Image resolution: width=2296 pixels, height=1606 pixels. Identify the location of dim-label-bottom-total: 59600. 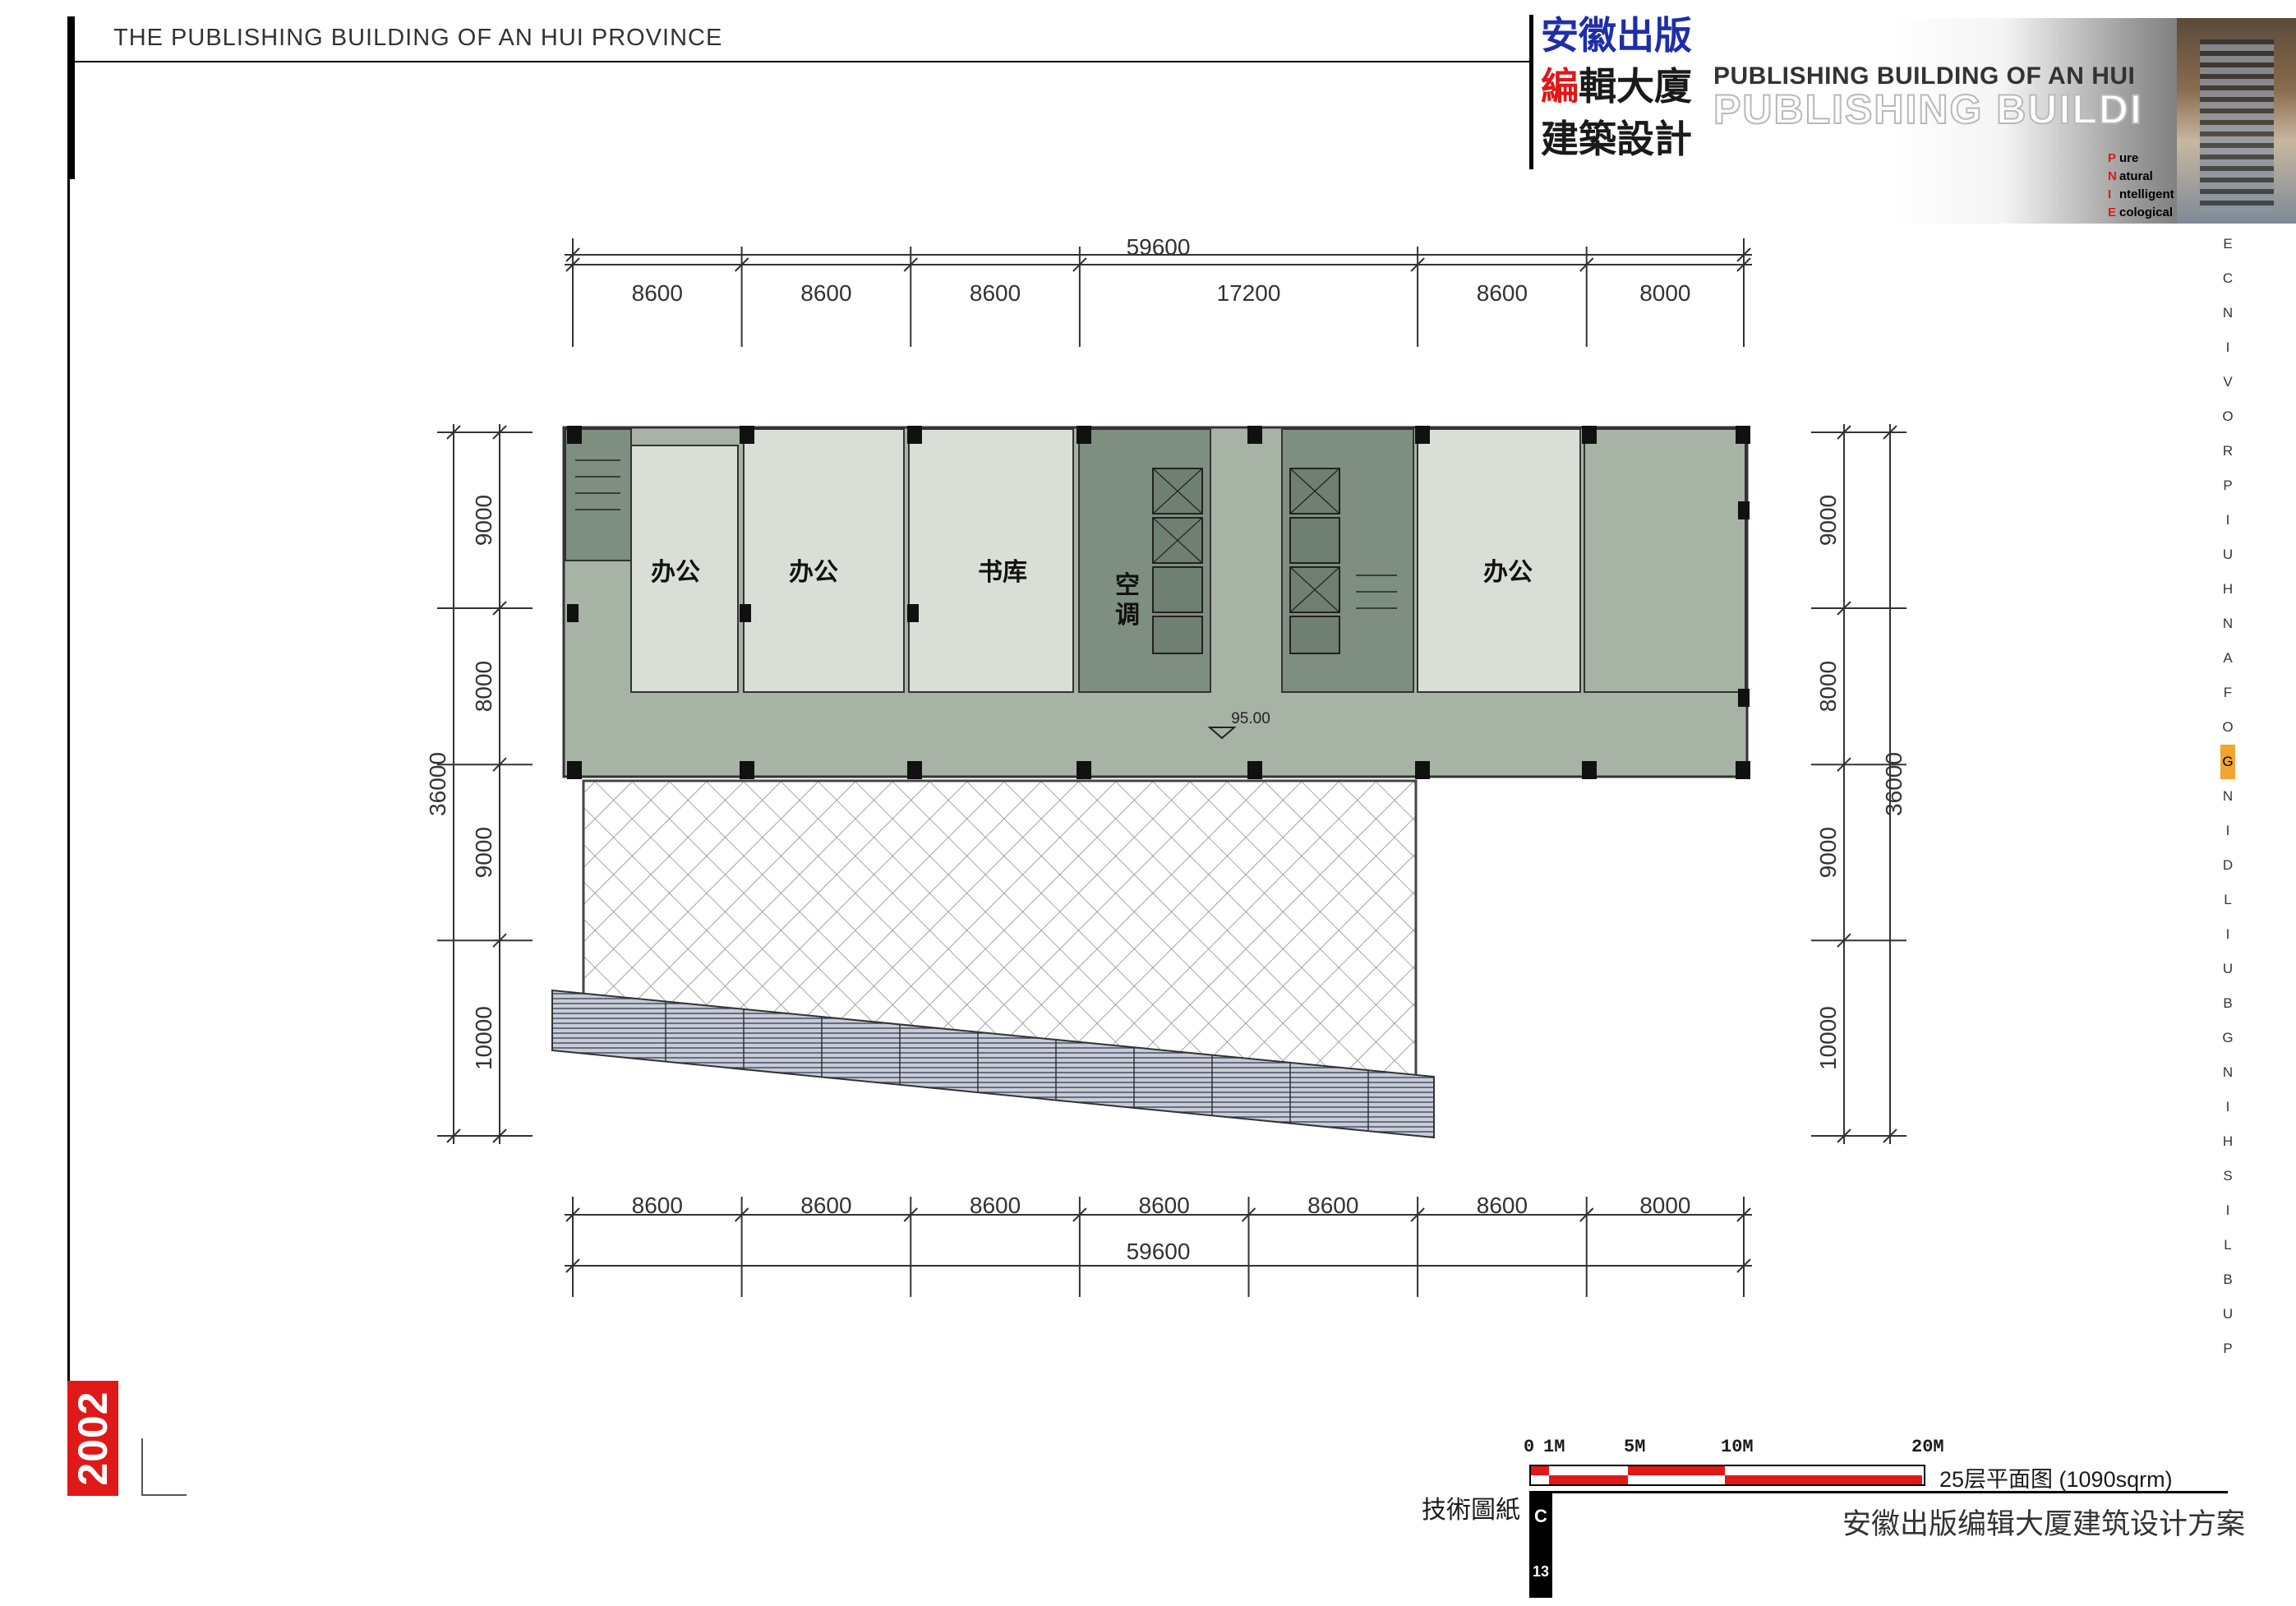
(1159, 1251).